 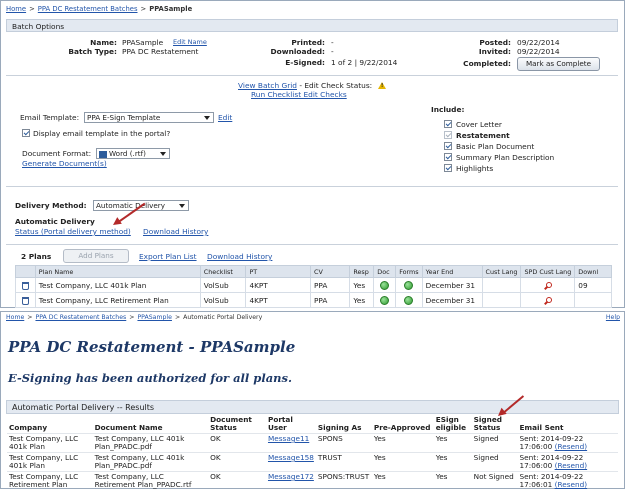 What do you see at coordinates (501, 271) in the screenshot?
I see `col-header: Cust Lang` at bounding box center [501, 271].